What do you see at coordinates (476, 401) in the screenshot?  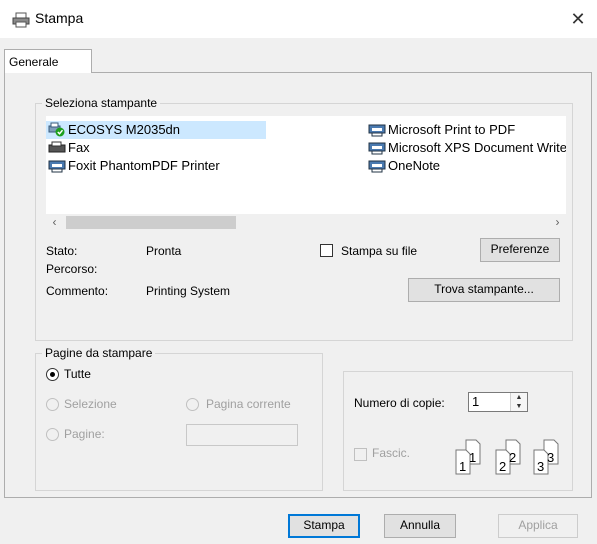 I see `copies-value: 1` at bounding box center [476, 401].